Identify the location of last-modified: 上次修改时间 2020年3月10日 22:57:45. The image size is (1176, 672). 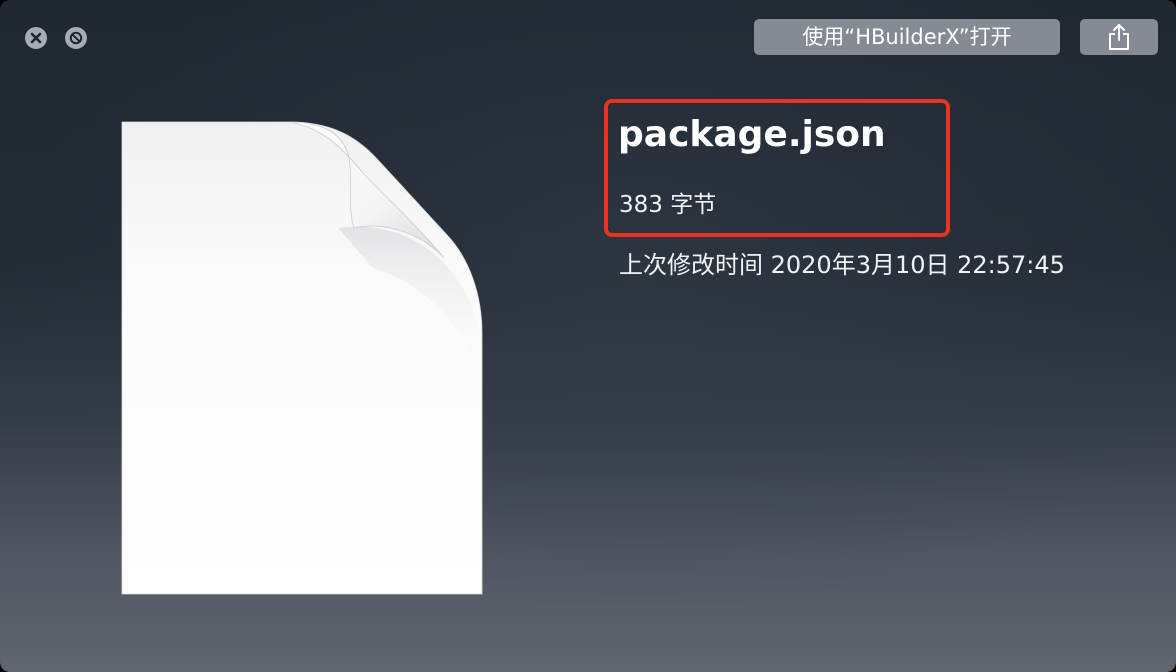
(842, 265).